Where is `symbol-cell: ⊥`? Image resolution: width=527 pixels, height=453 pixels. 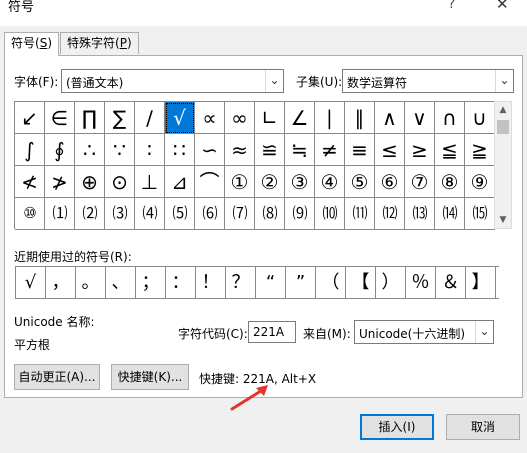
symbol-cell: ⊥ is located at coordinates (150, 182).